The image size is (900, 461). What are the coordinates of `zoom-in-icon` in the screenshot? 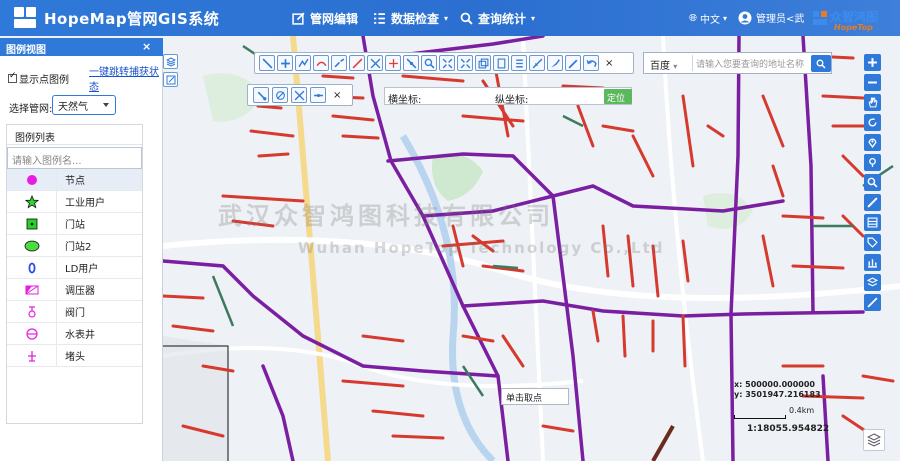 It's located at (872, 62).